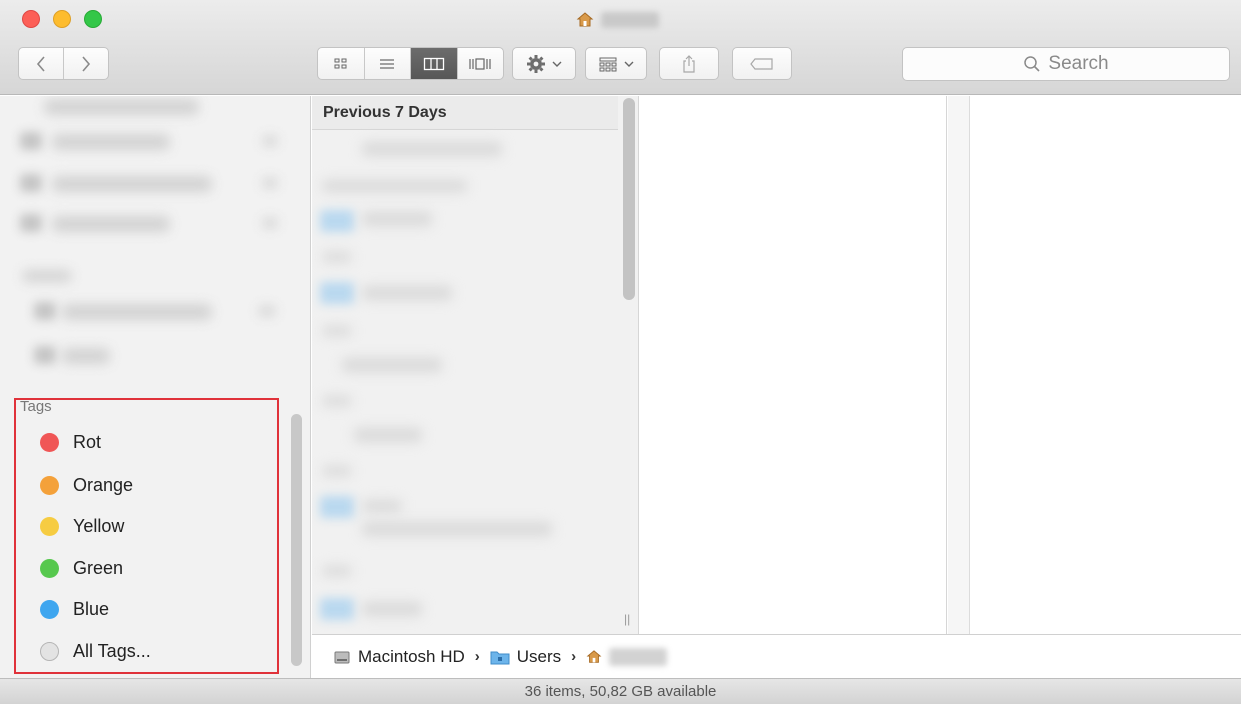 The image size is (1241, 704). I want to click on arrange-button, so click(616, 63).